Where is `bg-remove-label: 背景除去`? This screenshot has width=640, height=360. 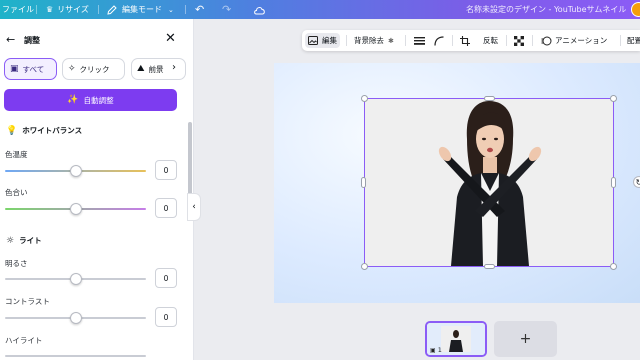
bg-remove-label: 背景除去 is located at coordinates (369, 40).